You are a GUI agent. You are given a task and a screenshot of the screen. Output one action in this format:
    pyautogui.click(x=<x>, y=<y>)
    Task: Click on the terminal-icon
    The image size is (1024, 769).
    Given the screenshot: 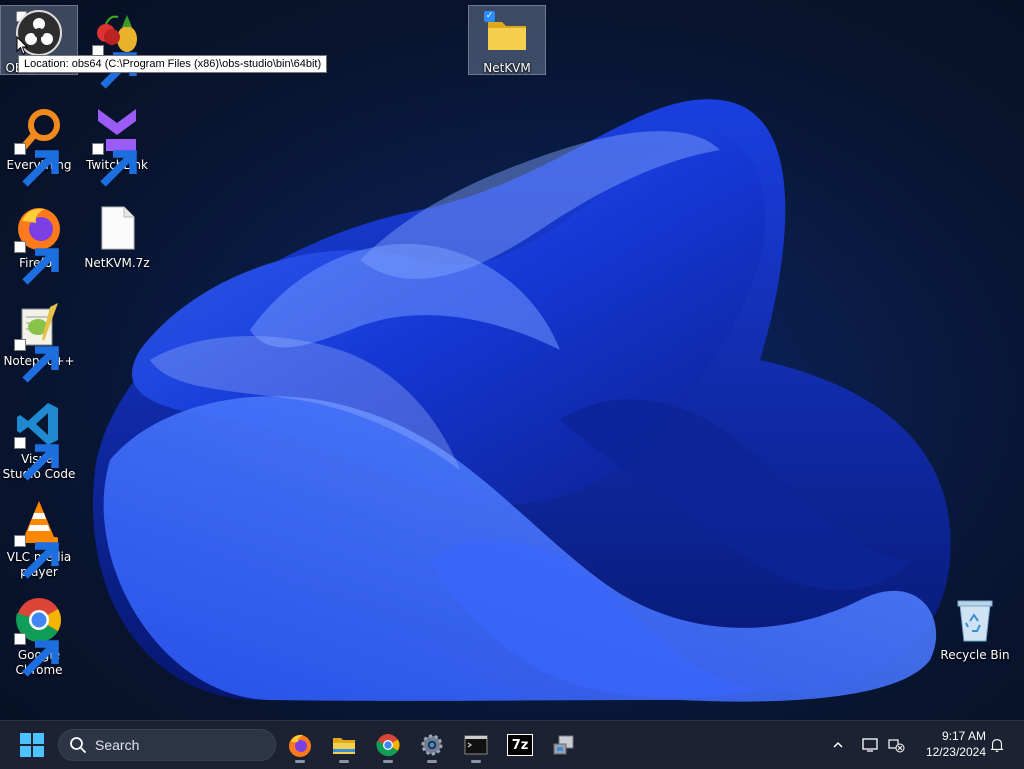 What is the action you would take?
    pyautogui.click(x=476, y=745)
    